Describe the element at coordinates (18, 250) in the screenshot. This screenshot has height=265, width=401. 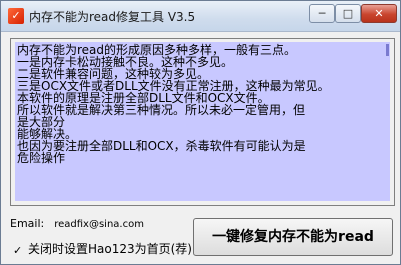
I see `checkmark-icon: ✓` at that location.